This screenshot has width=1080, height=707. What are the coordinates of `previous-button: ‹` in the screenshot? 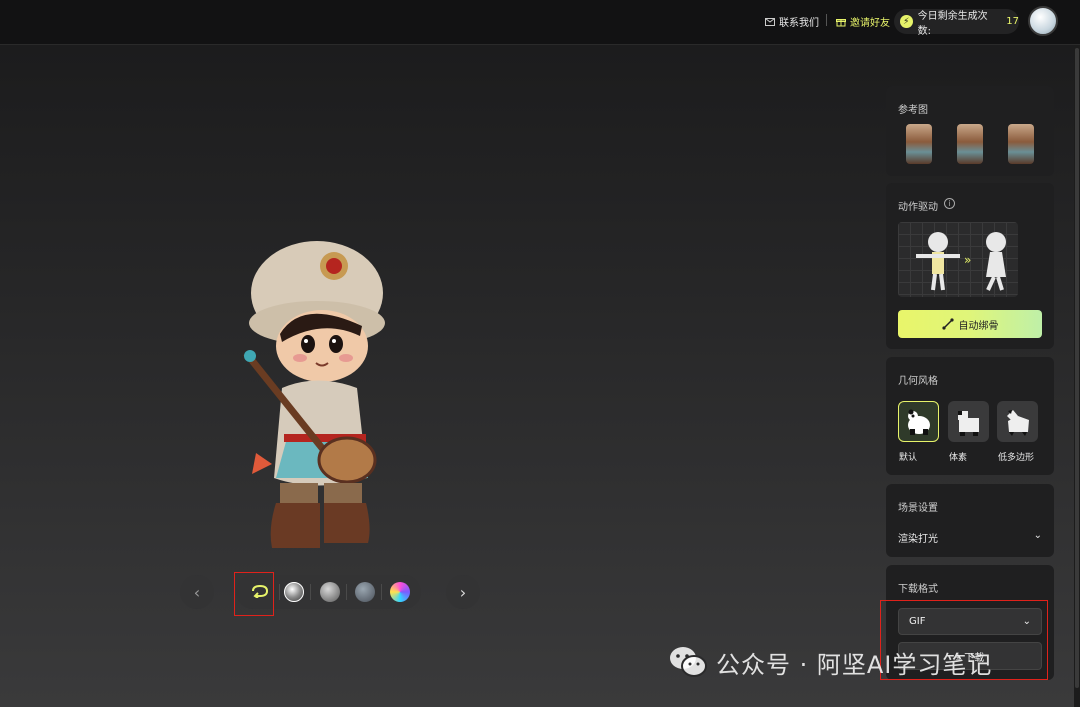 It's located at (197, 592).